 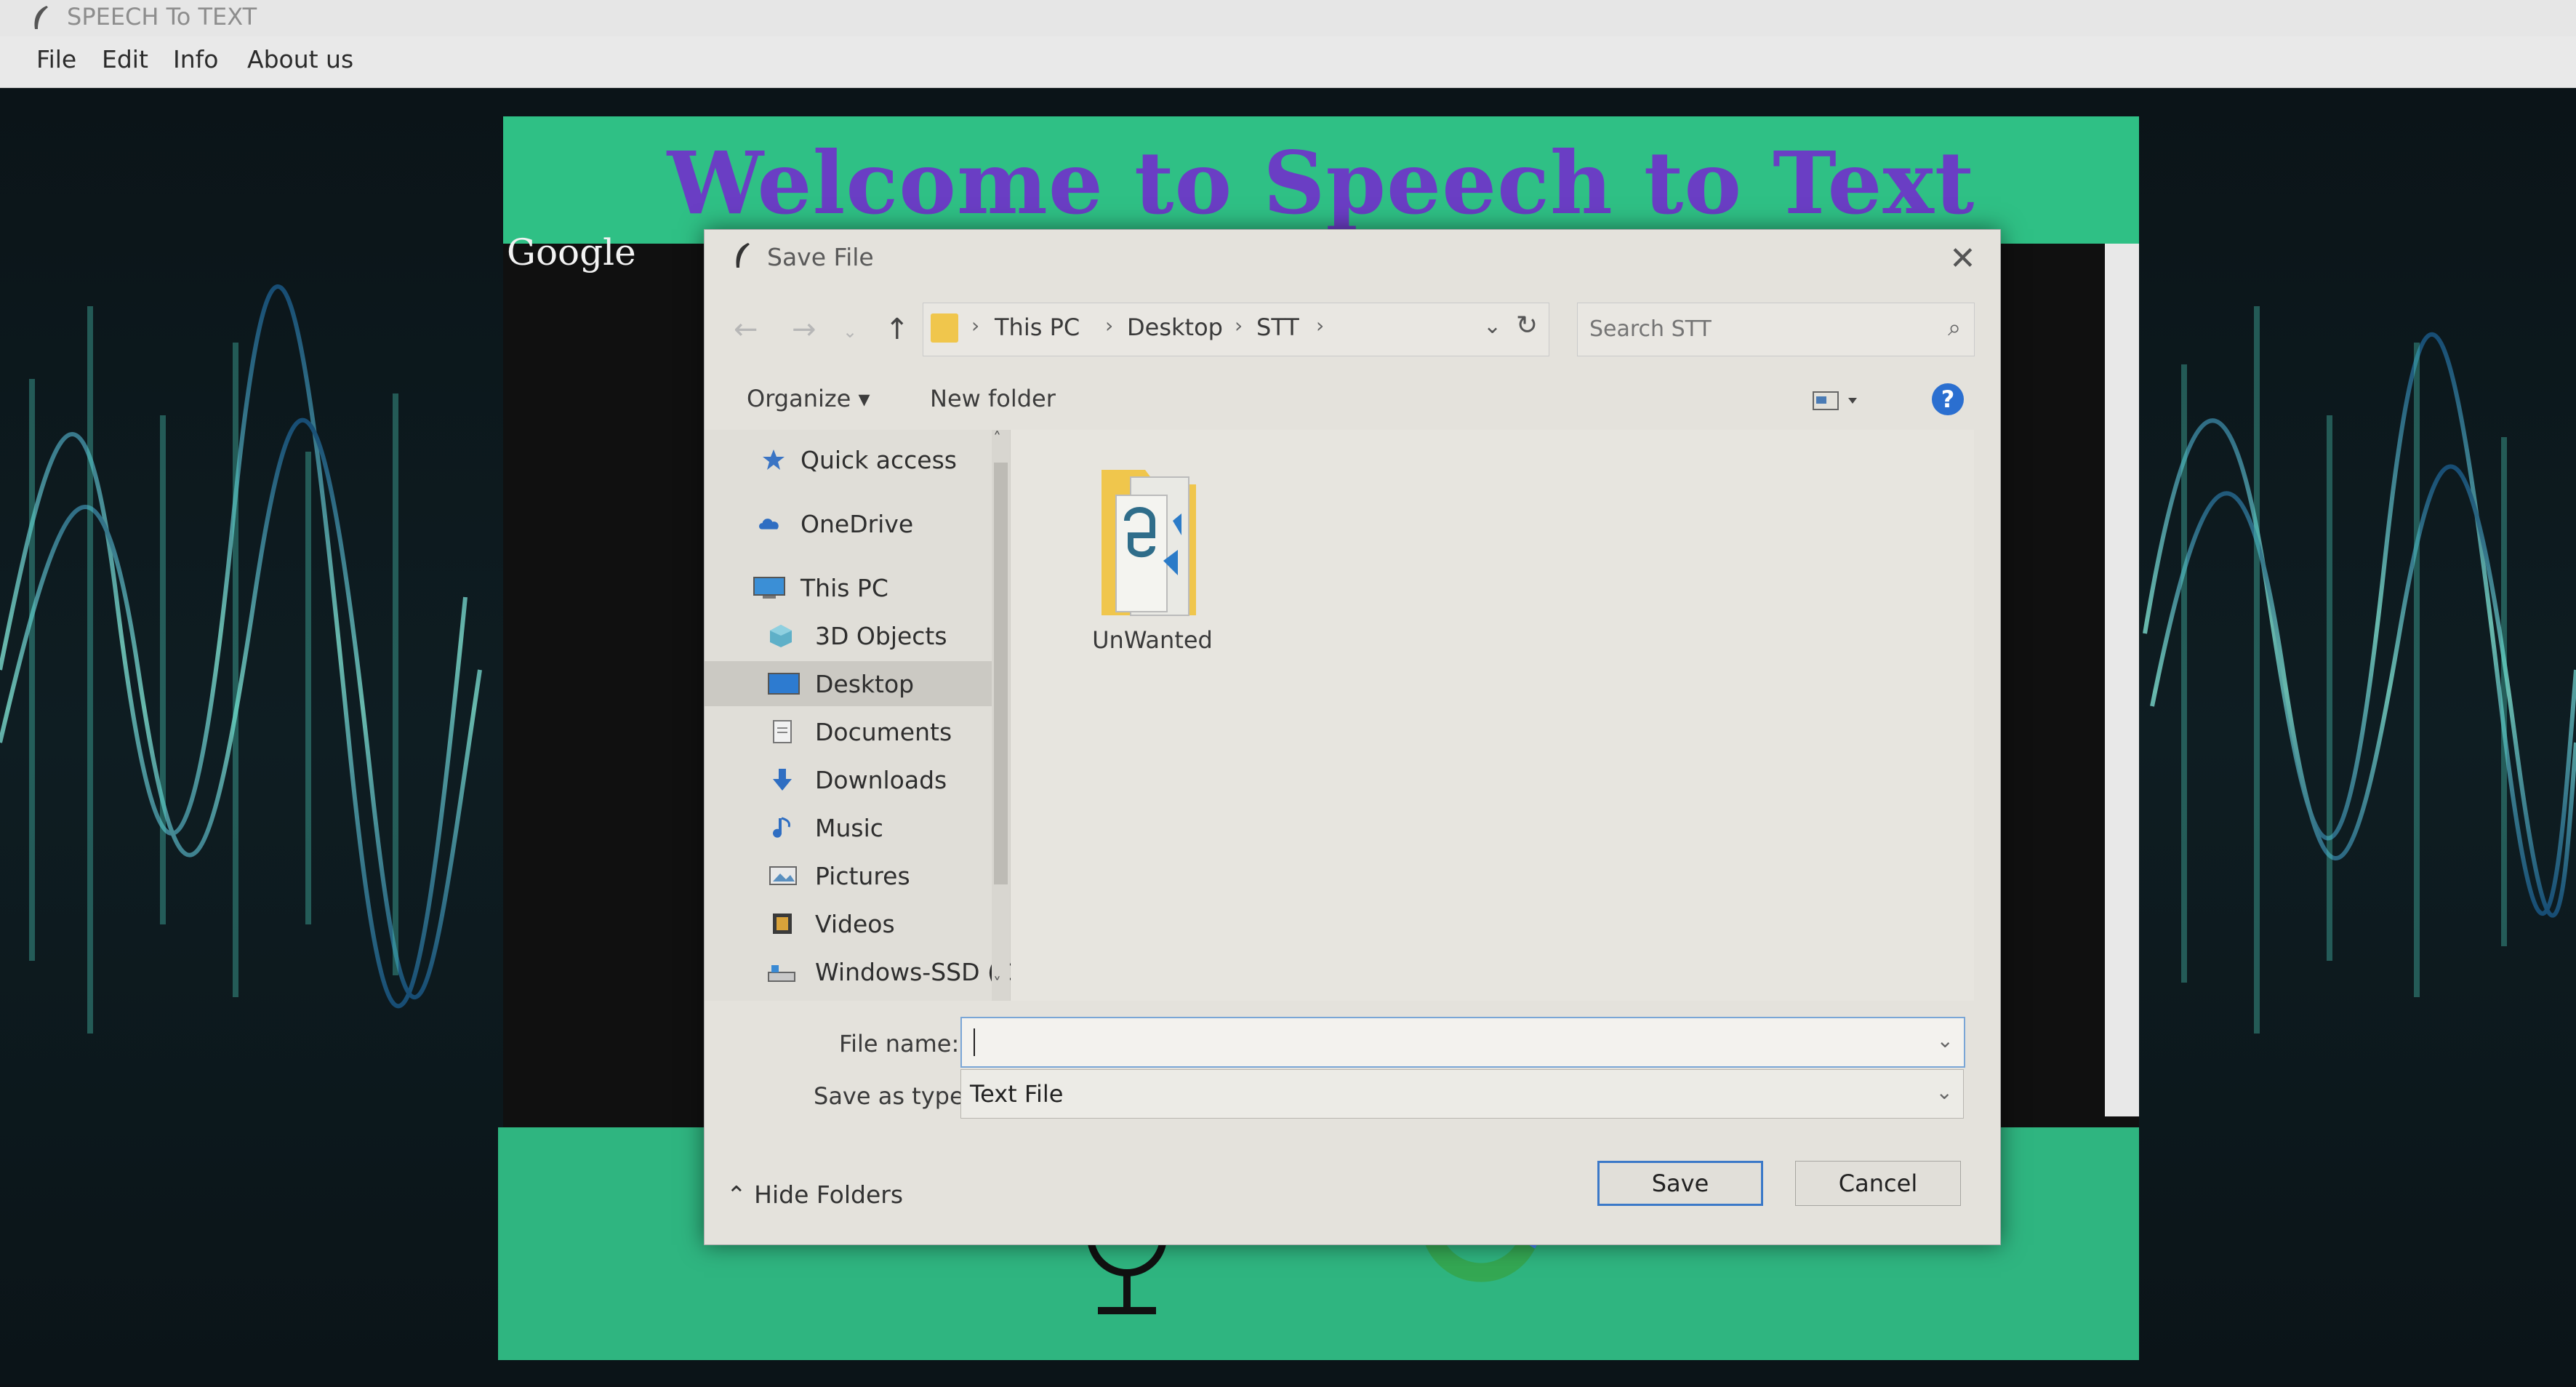 What do you see at coordinates (56, 59) in the screenshot?
I see `menu-file: File` at bounding box center [56, 59].